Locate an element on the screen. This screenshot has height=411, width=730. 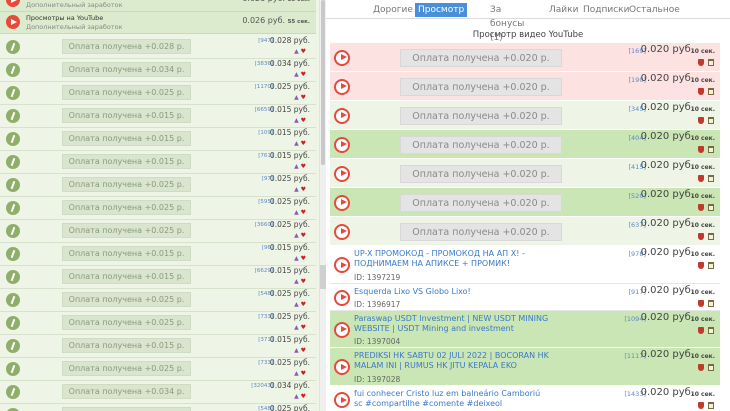
video-title-link: Esquerda Lixo VS Globo Lixo! is located at coordinates (452, 292).